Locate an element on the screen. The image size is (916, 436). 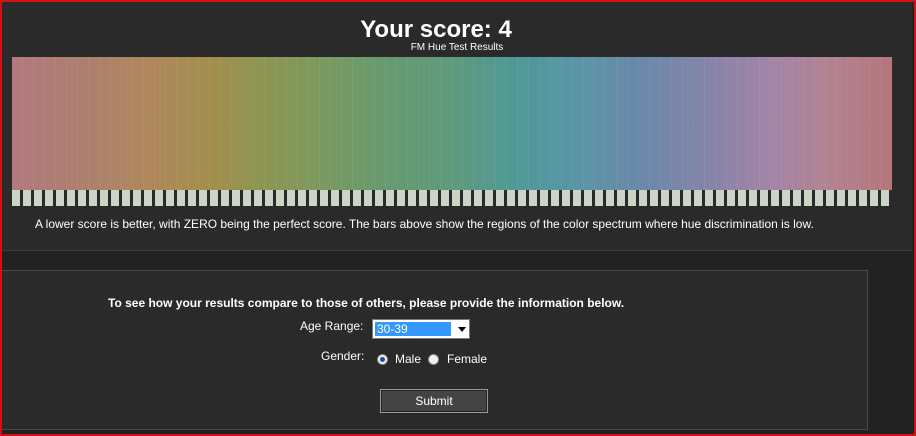
score-title: Your score: 4 is located at coordinates (436, 29).